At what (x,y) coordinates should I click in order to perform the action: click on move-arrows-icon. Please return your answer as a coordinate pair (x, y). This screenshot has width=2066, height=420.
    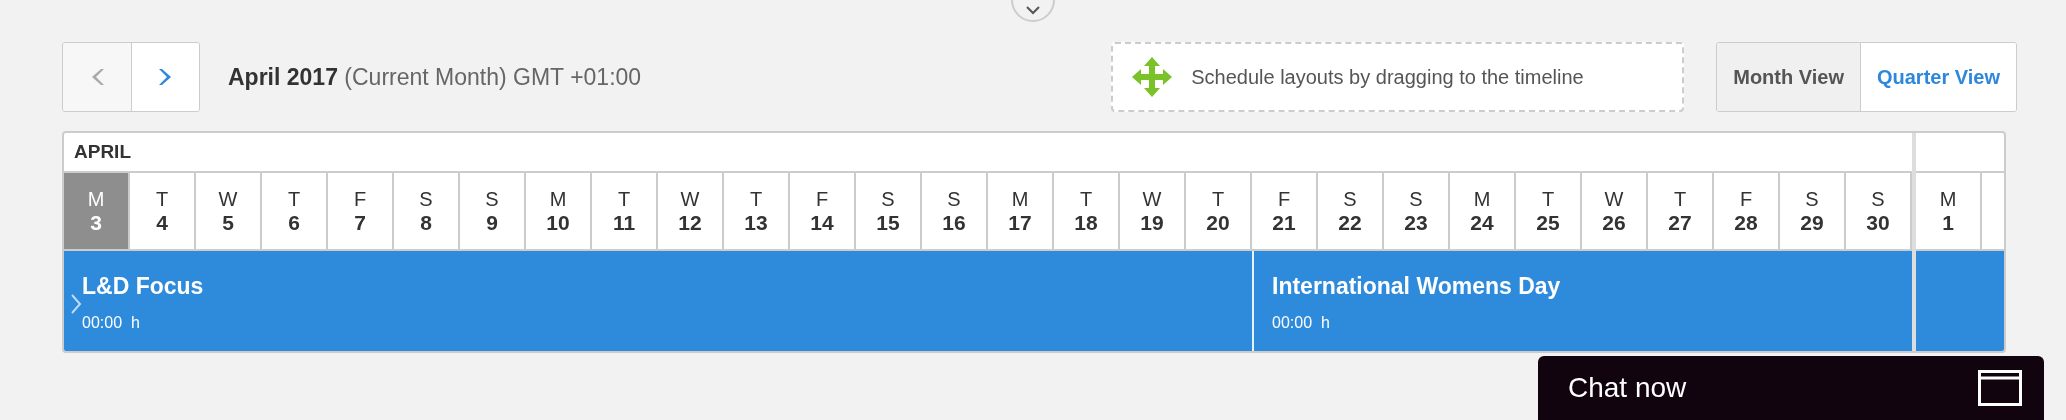
    Looking at the image, I should click on (1152, 77).